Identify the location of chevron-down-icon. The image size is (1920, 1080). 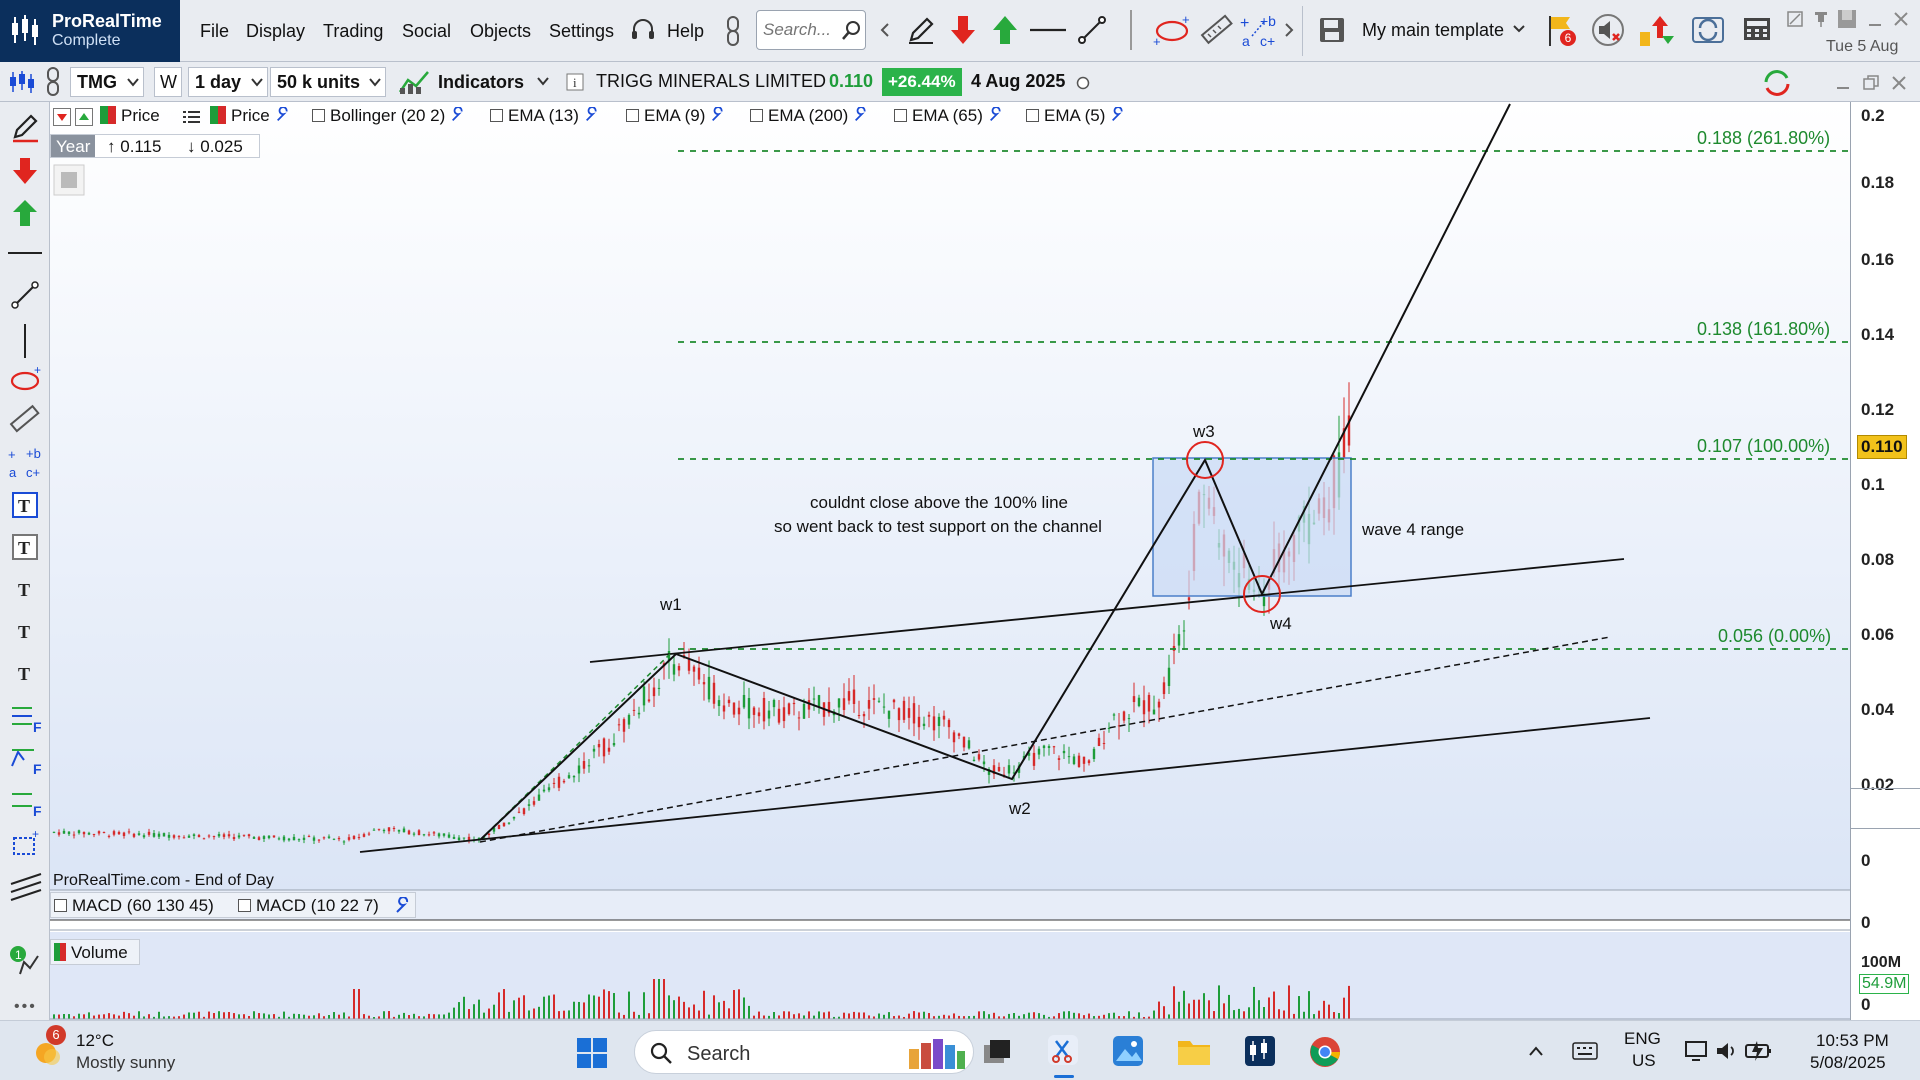
(1519, 29).